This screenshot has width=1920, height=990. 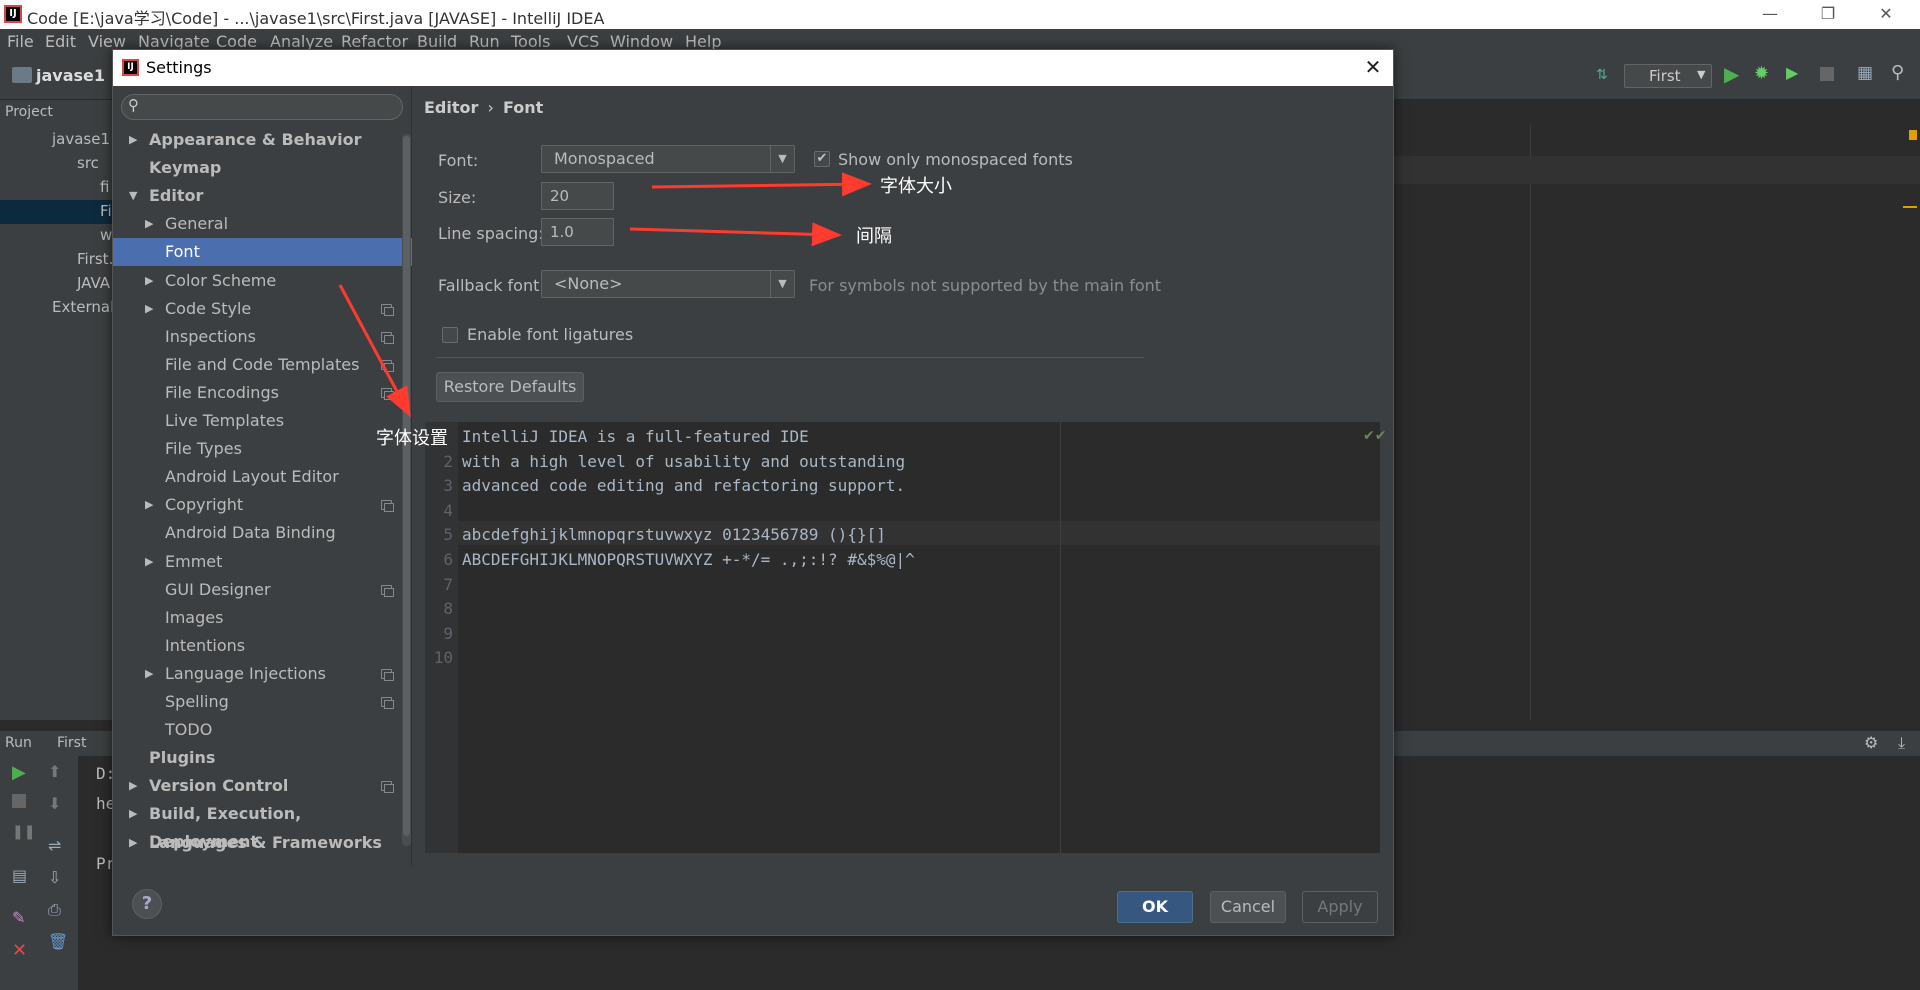 I want to click on annotation-font-setting: 字体设置, so click(x=412, y=438).